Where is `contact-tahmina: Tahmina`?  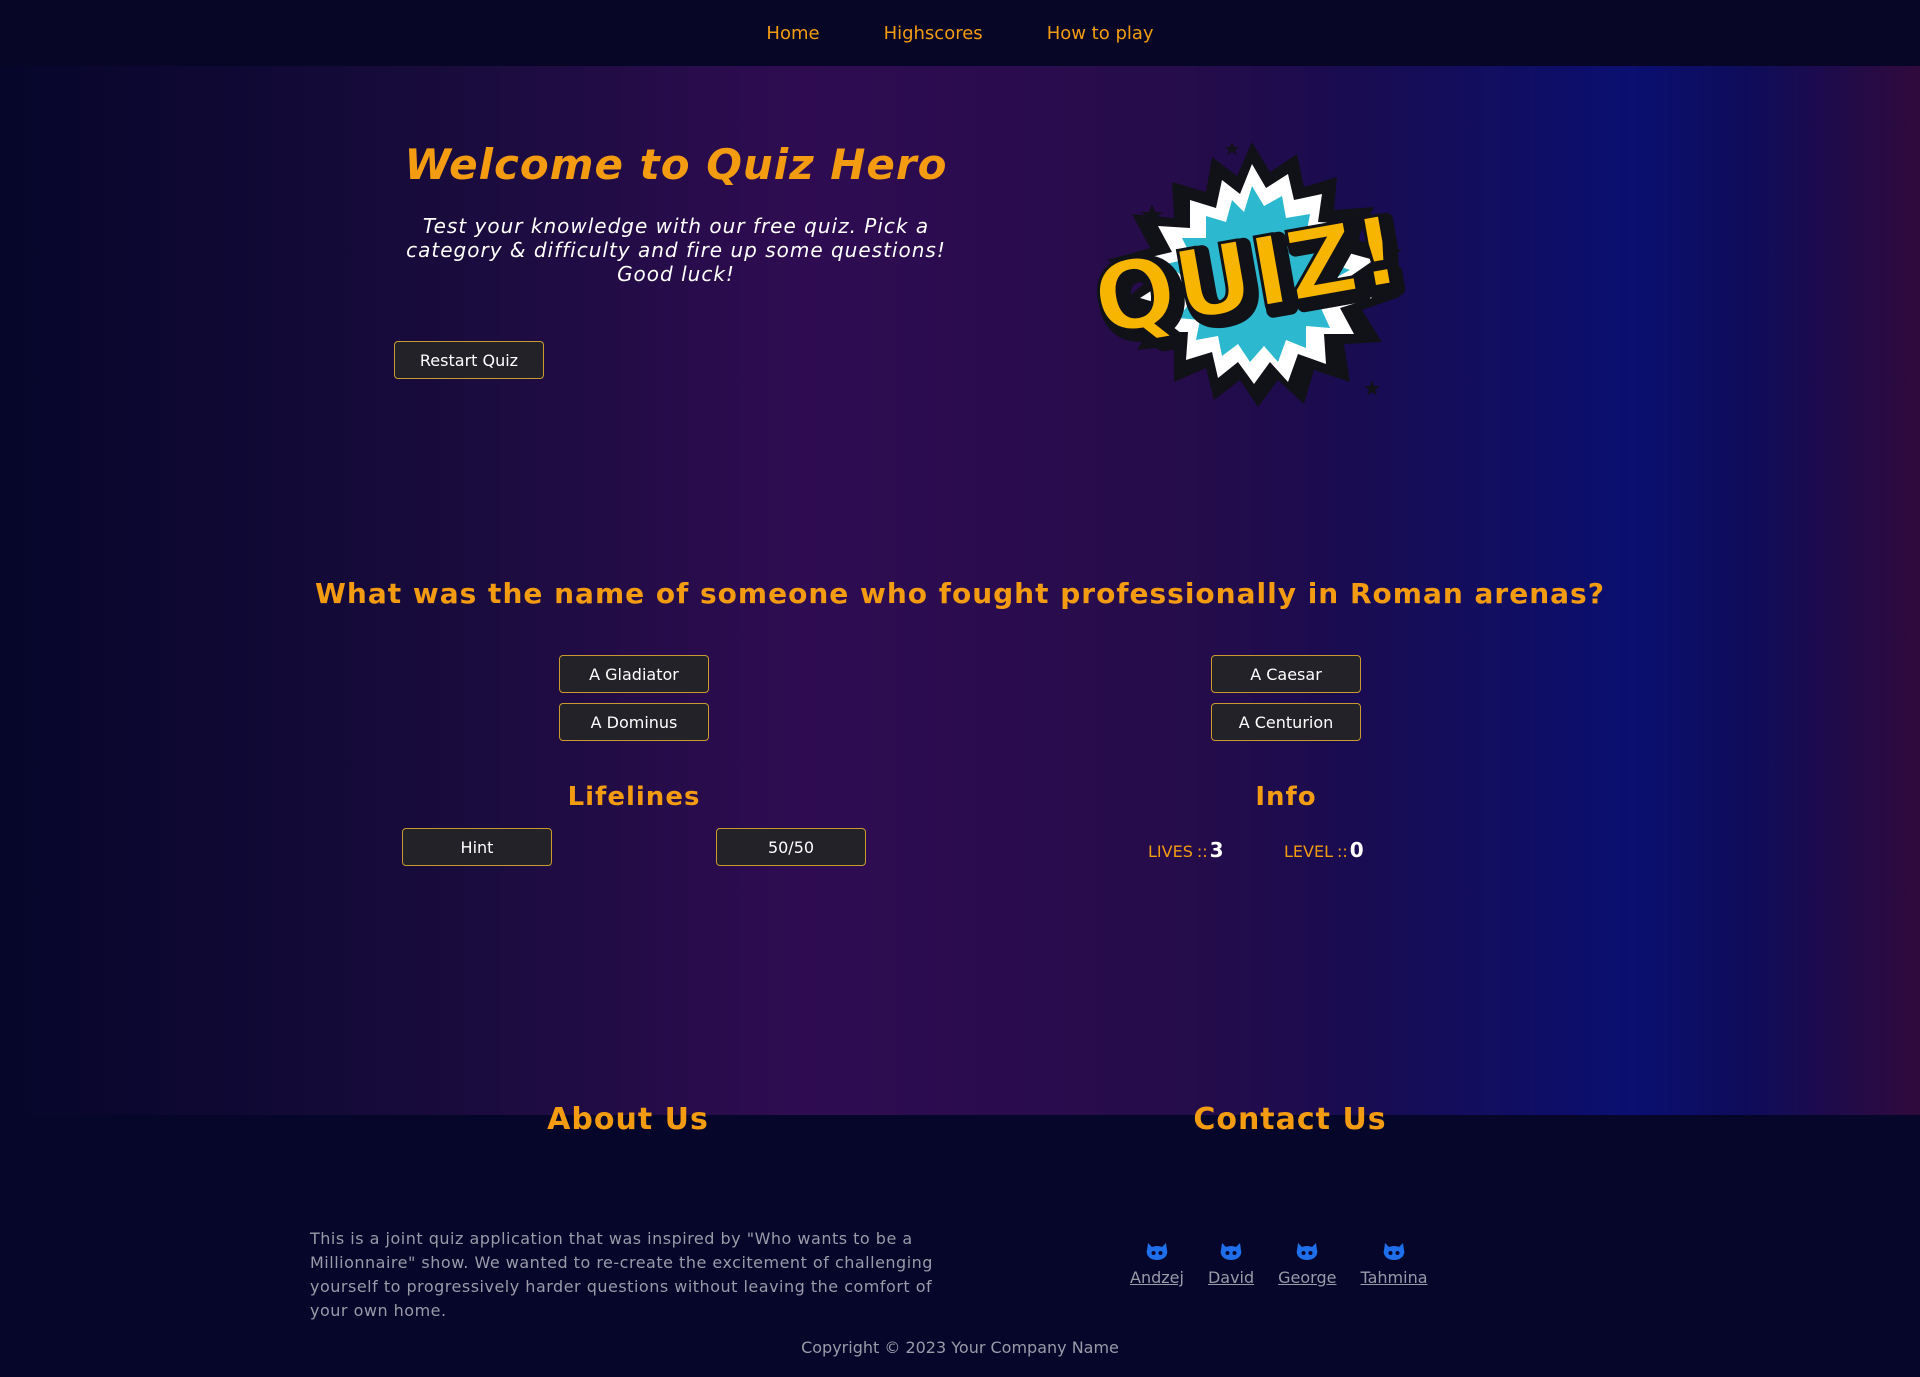 contact-tahmina: Tahmina is located at coordinates (1394, 1263).